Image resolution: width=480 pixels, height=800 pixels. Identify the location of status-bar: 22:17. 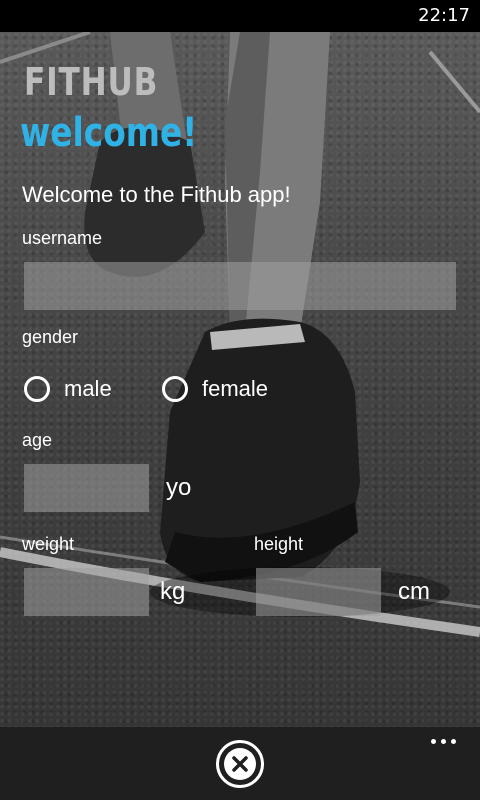
(240, 16).